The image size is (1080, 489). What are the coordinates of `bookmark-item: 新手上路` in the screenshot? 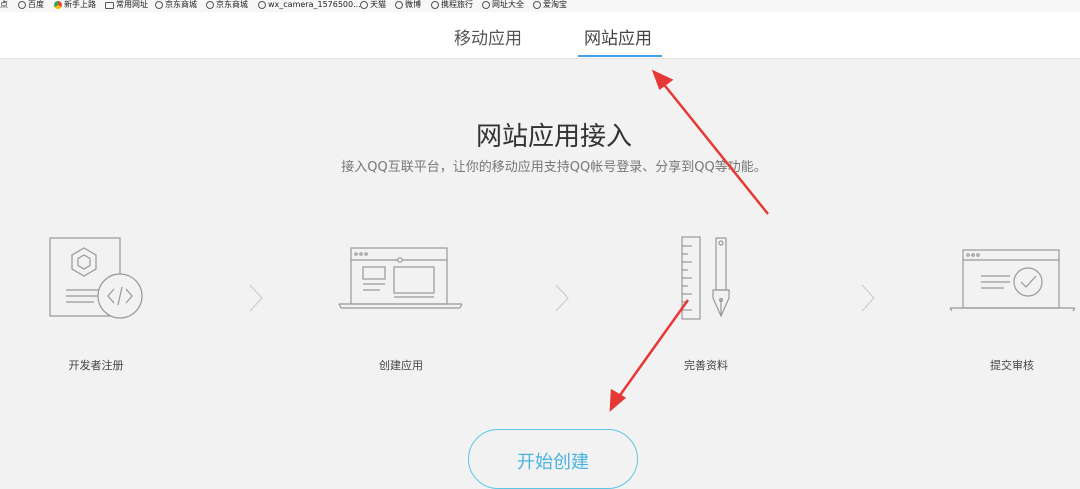 It's located at (75, 5).